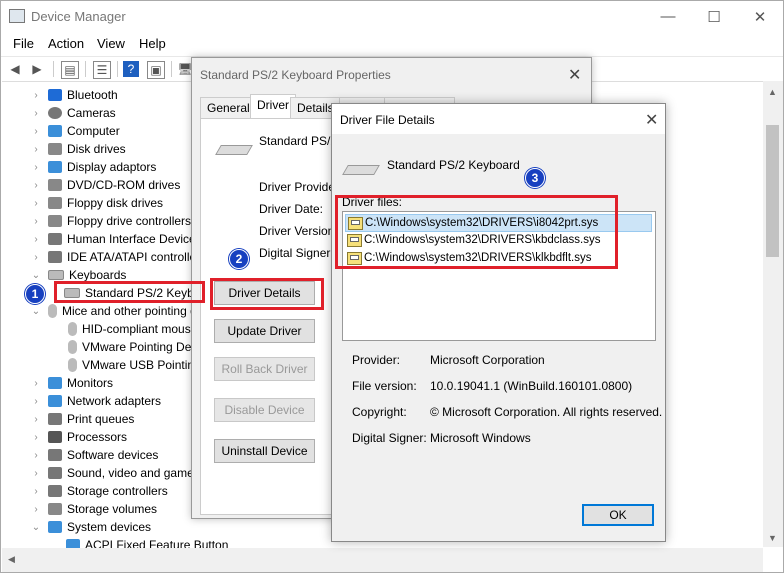  What do you see at coordinates (668, 16) in the screenshot?
I see `minimize-button: —` at bounding box center [668, 16].